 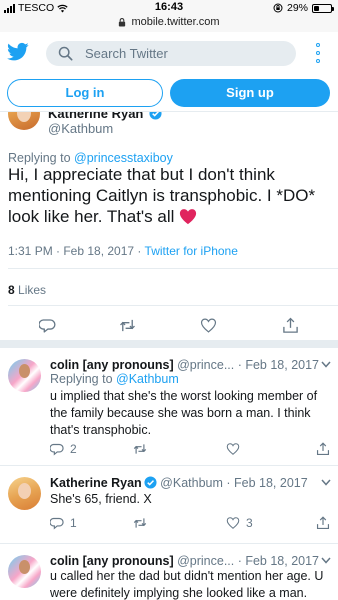 What do you see at coordinates (278, 8) in the screenshot?
I see `orientation-lock-icon` at bounding box center [278, 8].